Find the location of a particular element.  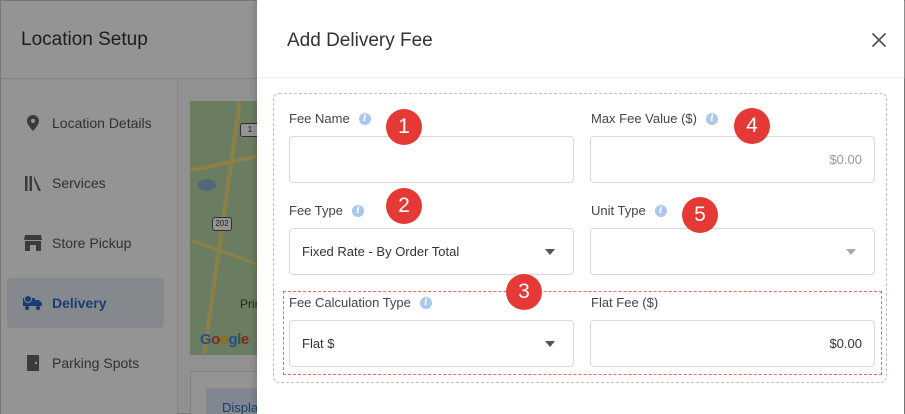

fee-name-field is located at coordinates (431, 159).